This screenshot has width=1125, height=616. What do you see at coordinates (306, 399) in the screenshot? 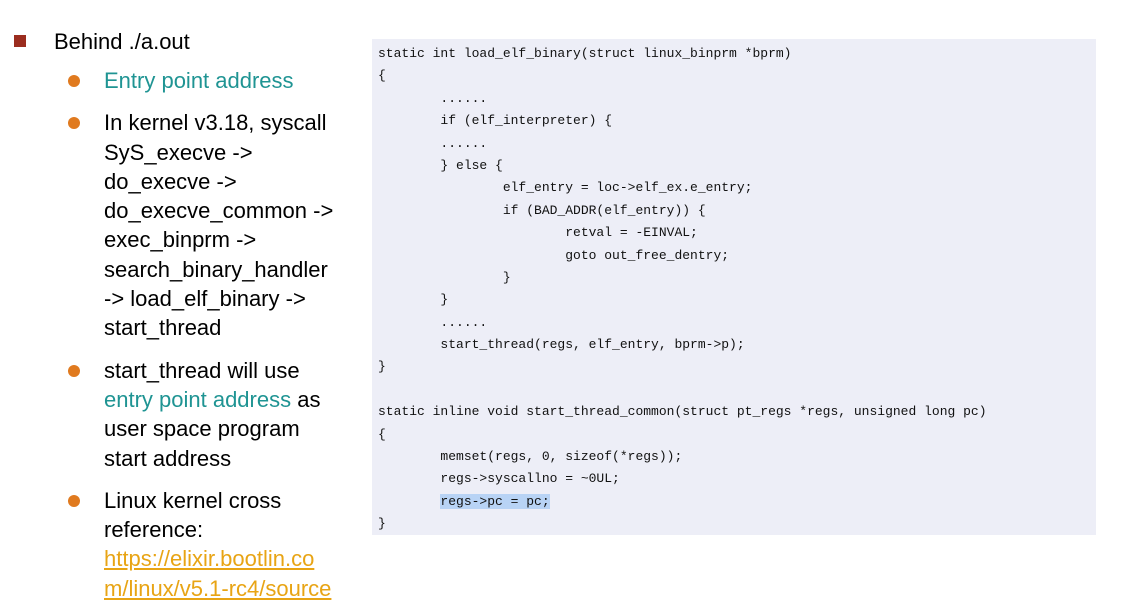
I see `bullet-text: as` at bounding box center [306, 399].